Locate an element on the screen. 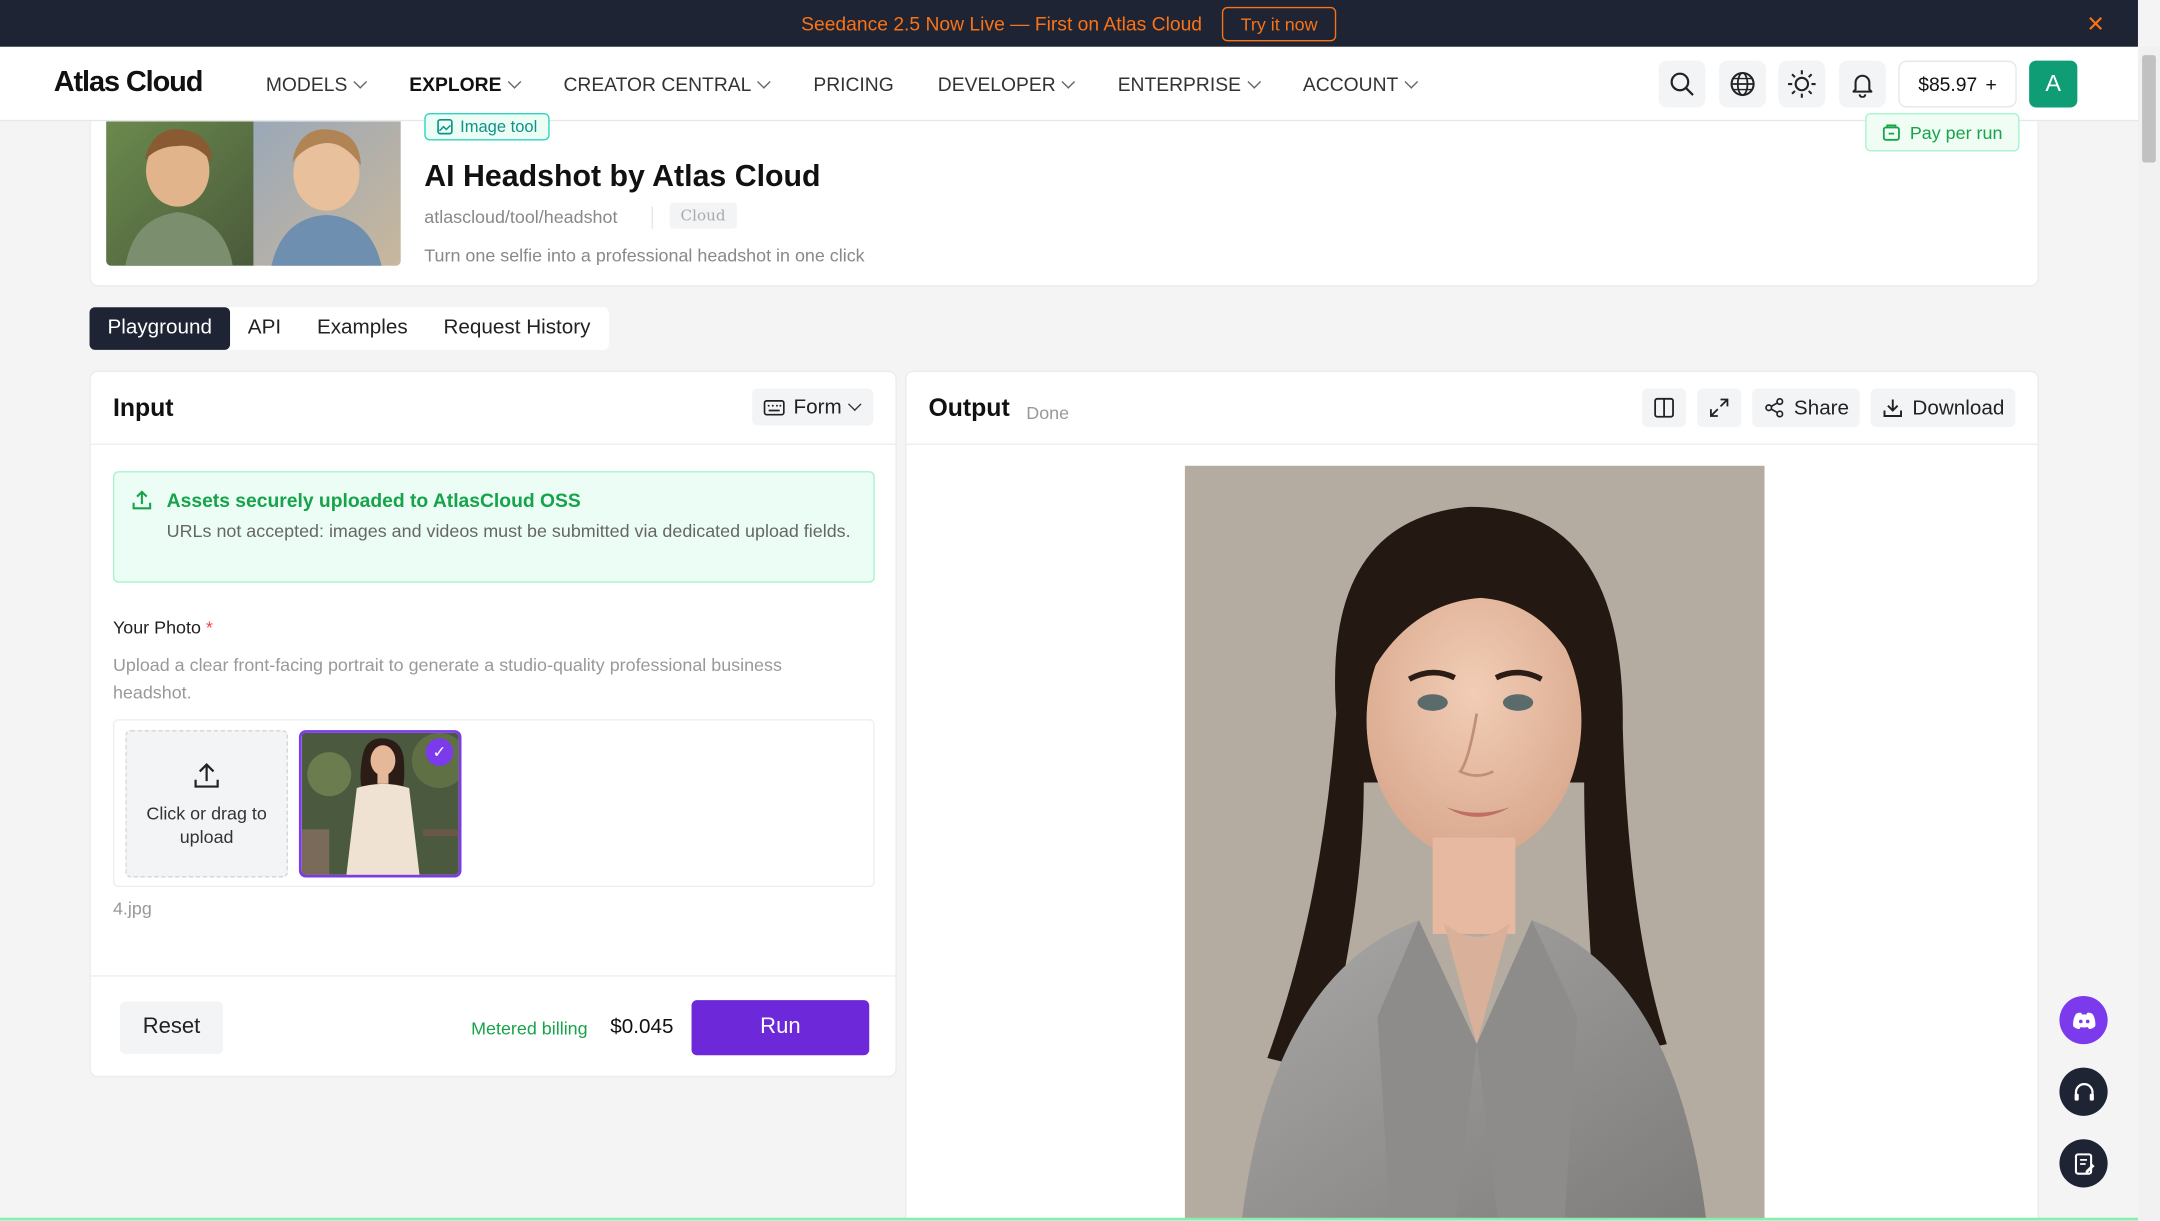 The height and width of the screenshot is (1221, 2160). input-panel-footer: Reset Metered billing $0.045 Run is located at coordinates (493, 1026).